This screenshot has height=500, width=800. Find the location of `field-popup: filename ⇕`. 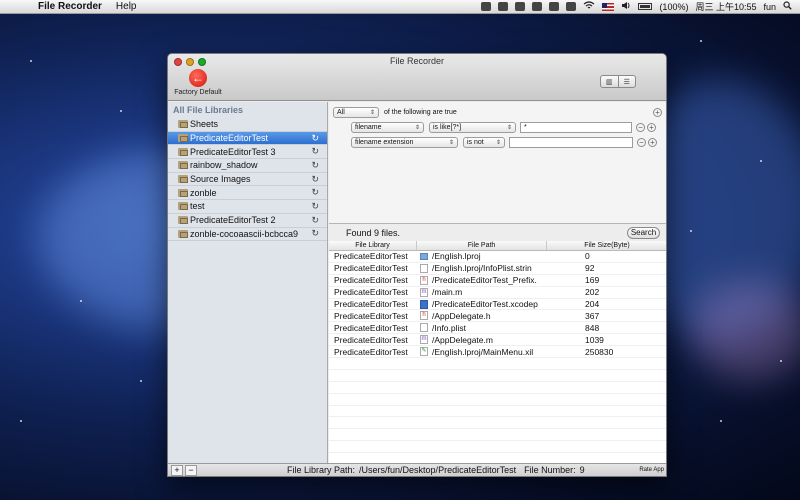

field-popup: filename ⇕ is located at coordinates (387, 127).